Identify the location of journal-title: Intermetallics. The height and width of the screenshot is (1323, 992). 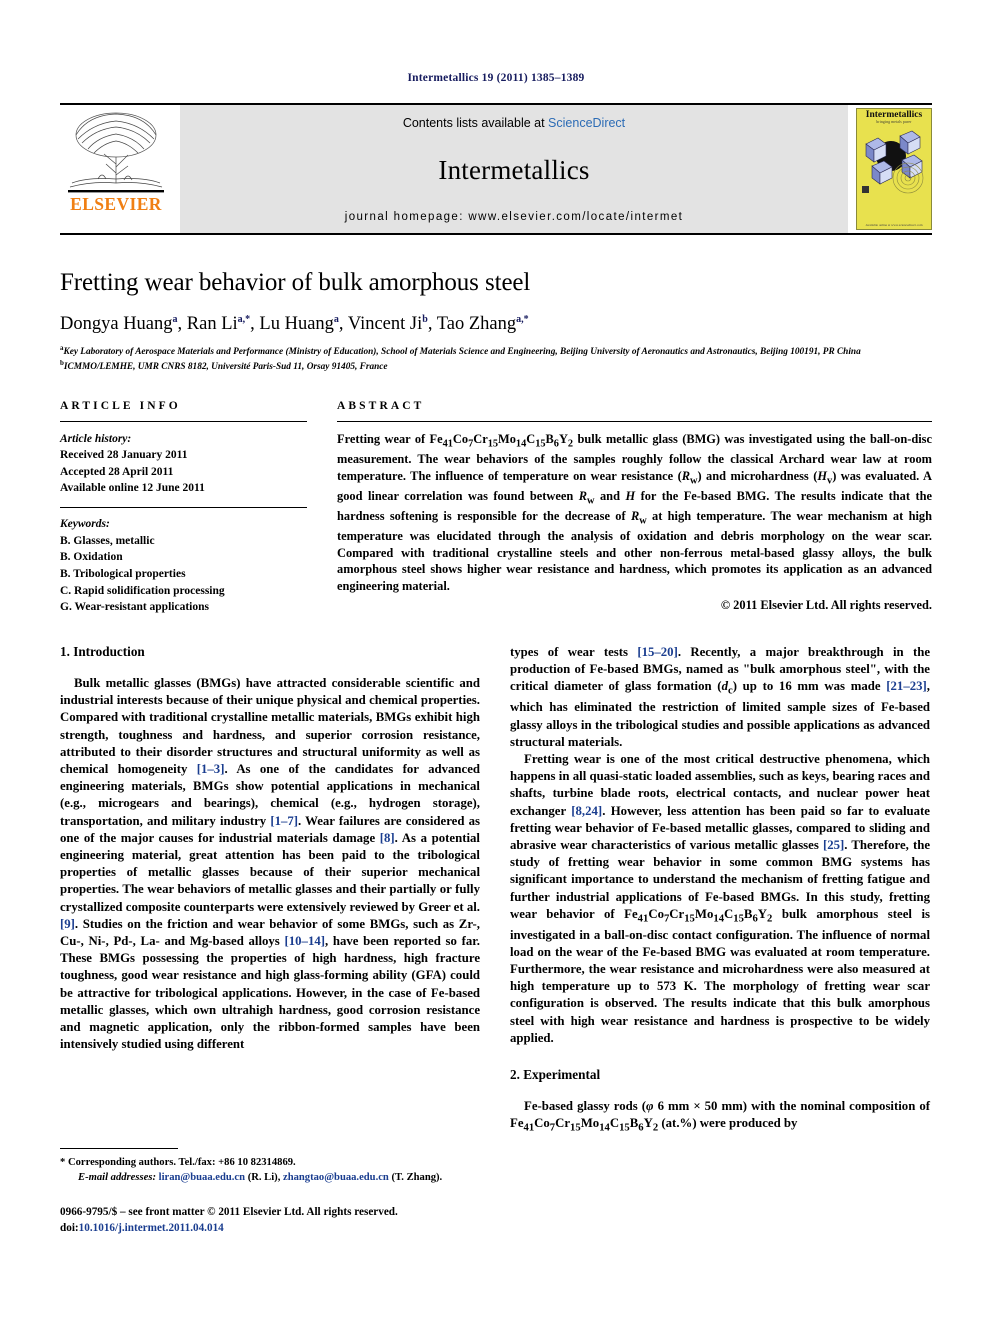
(514, 170).